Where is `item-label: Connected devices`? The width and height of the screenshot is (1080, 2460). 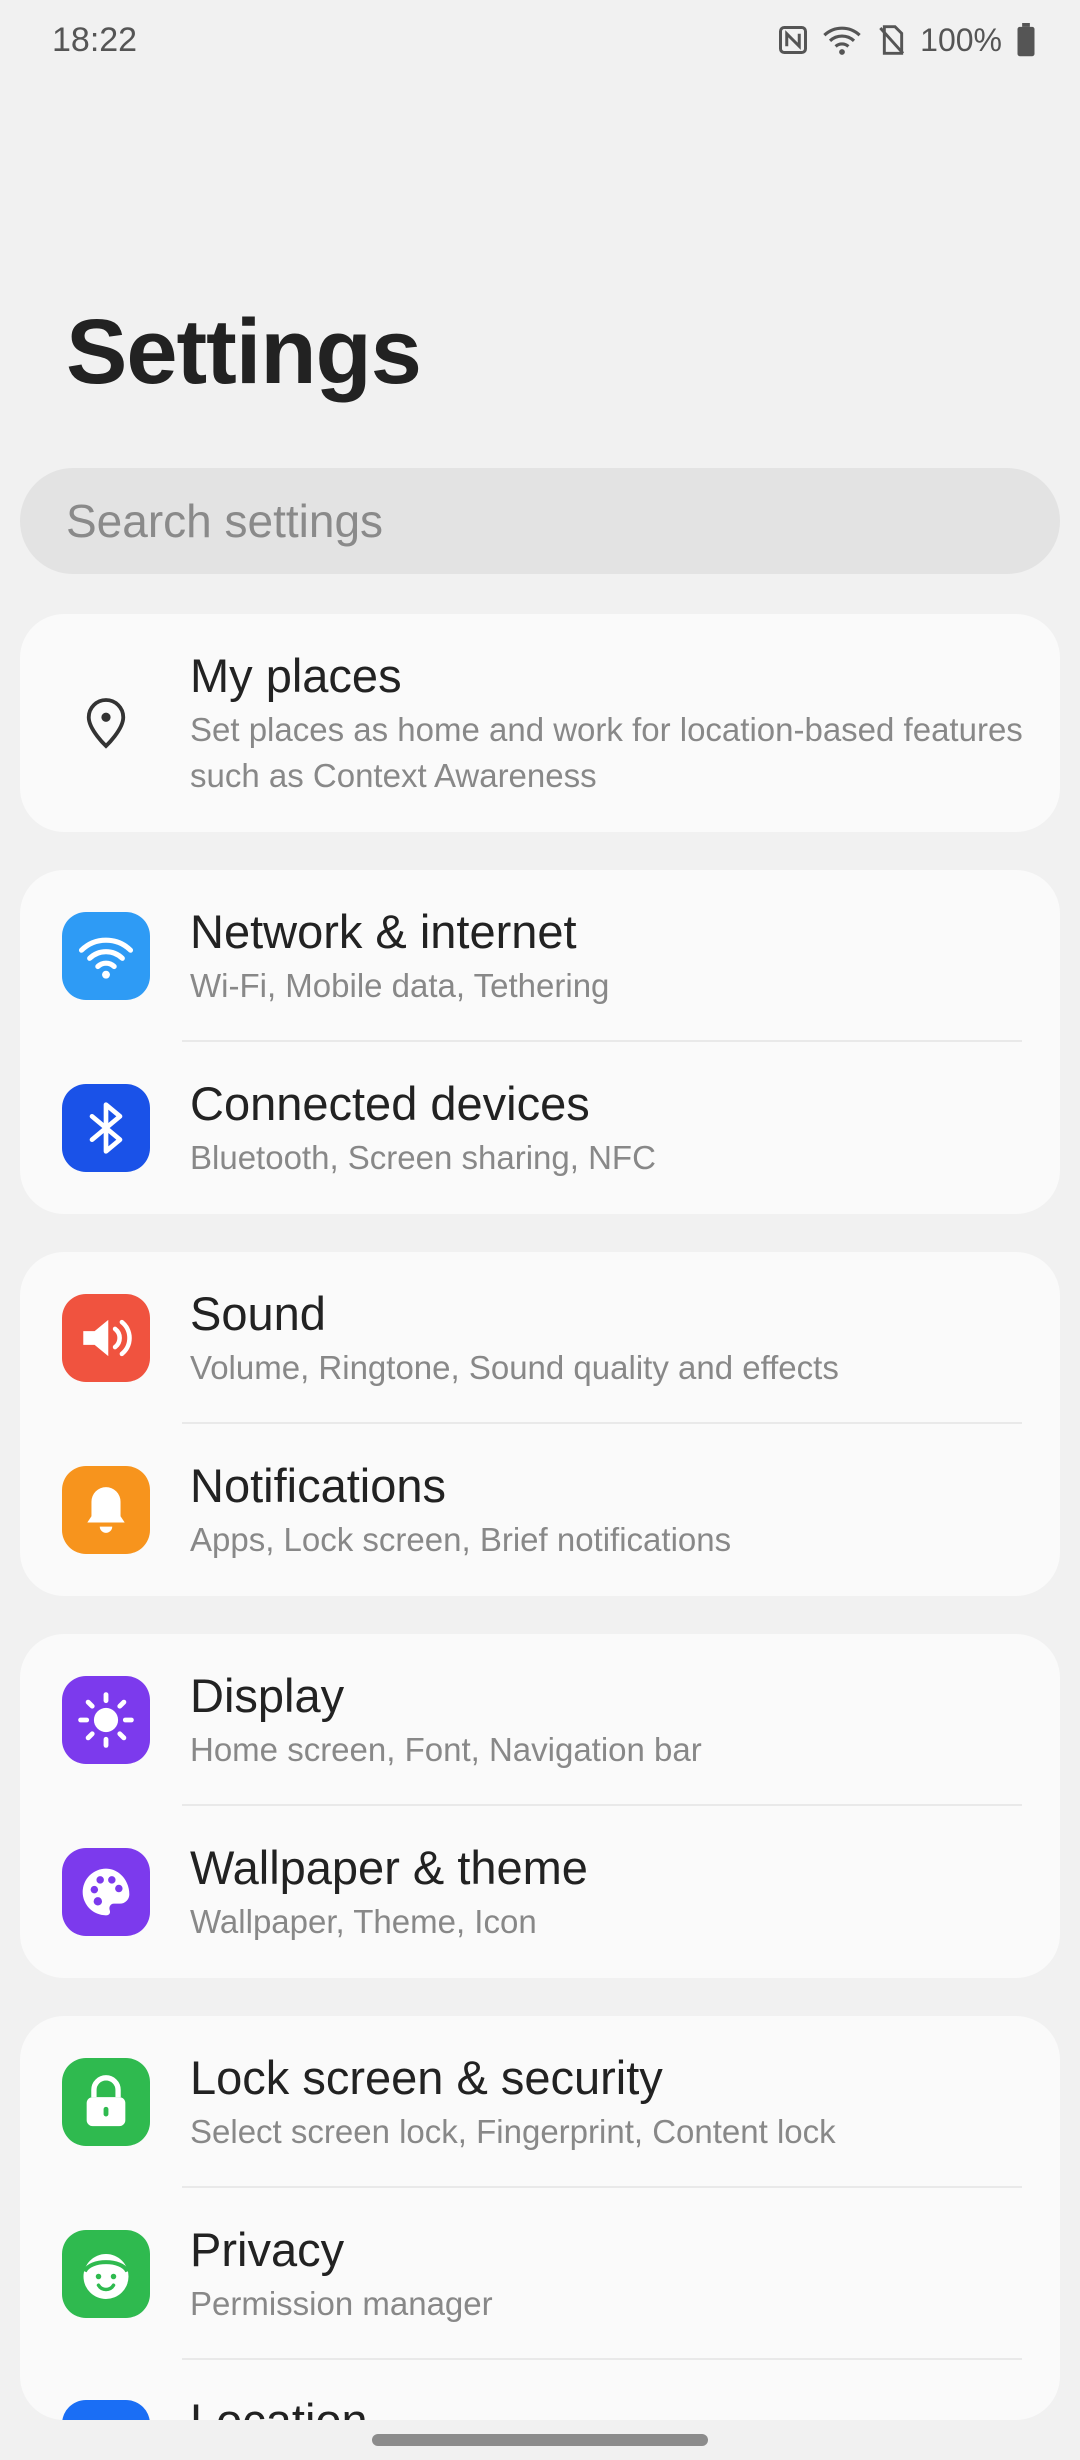
item-label: Connected devices is located at coordinates (390, 1103).